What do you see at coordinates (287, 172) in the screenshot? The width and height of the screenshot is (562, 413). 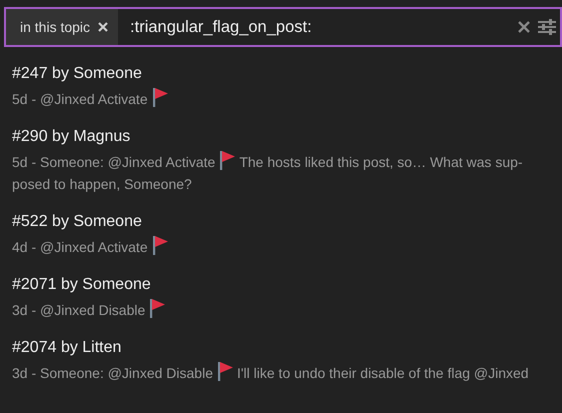 I see `result-excerpt: 5d - Someone: @Jinxed Activate The hosts liked this post, so… What was sup-posed to happen, Someone?` at bounding box center [287, 172].